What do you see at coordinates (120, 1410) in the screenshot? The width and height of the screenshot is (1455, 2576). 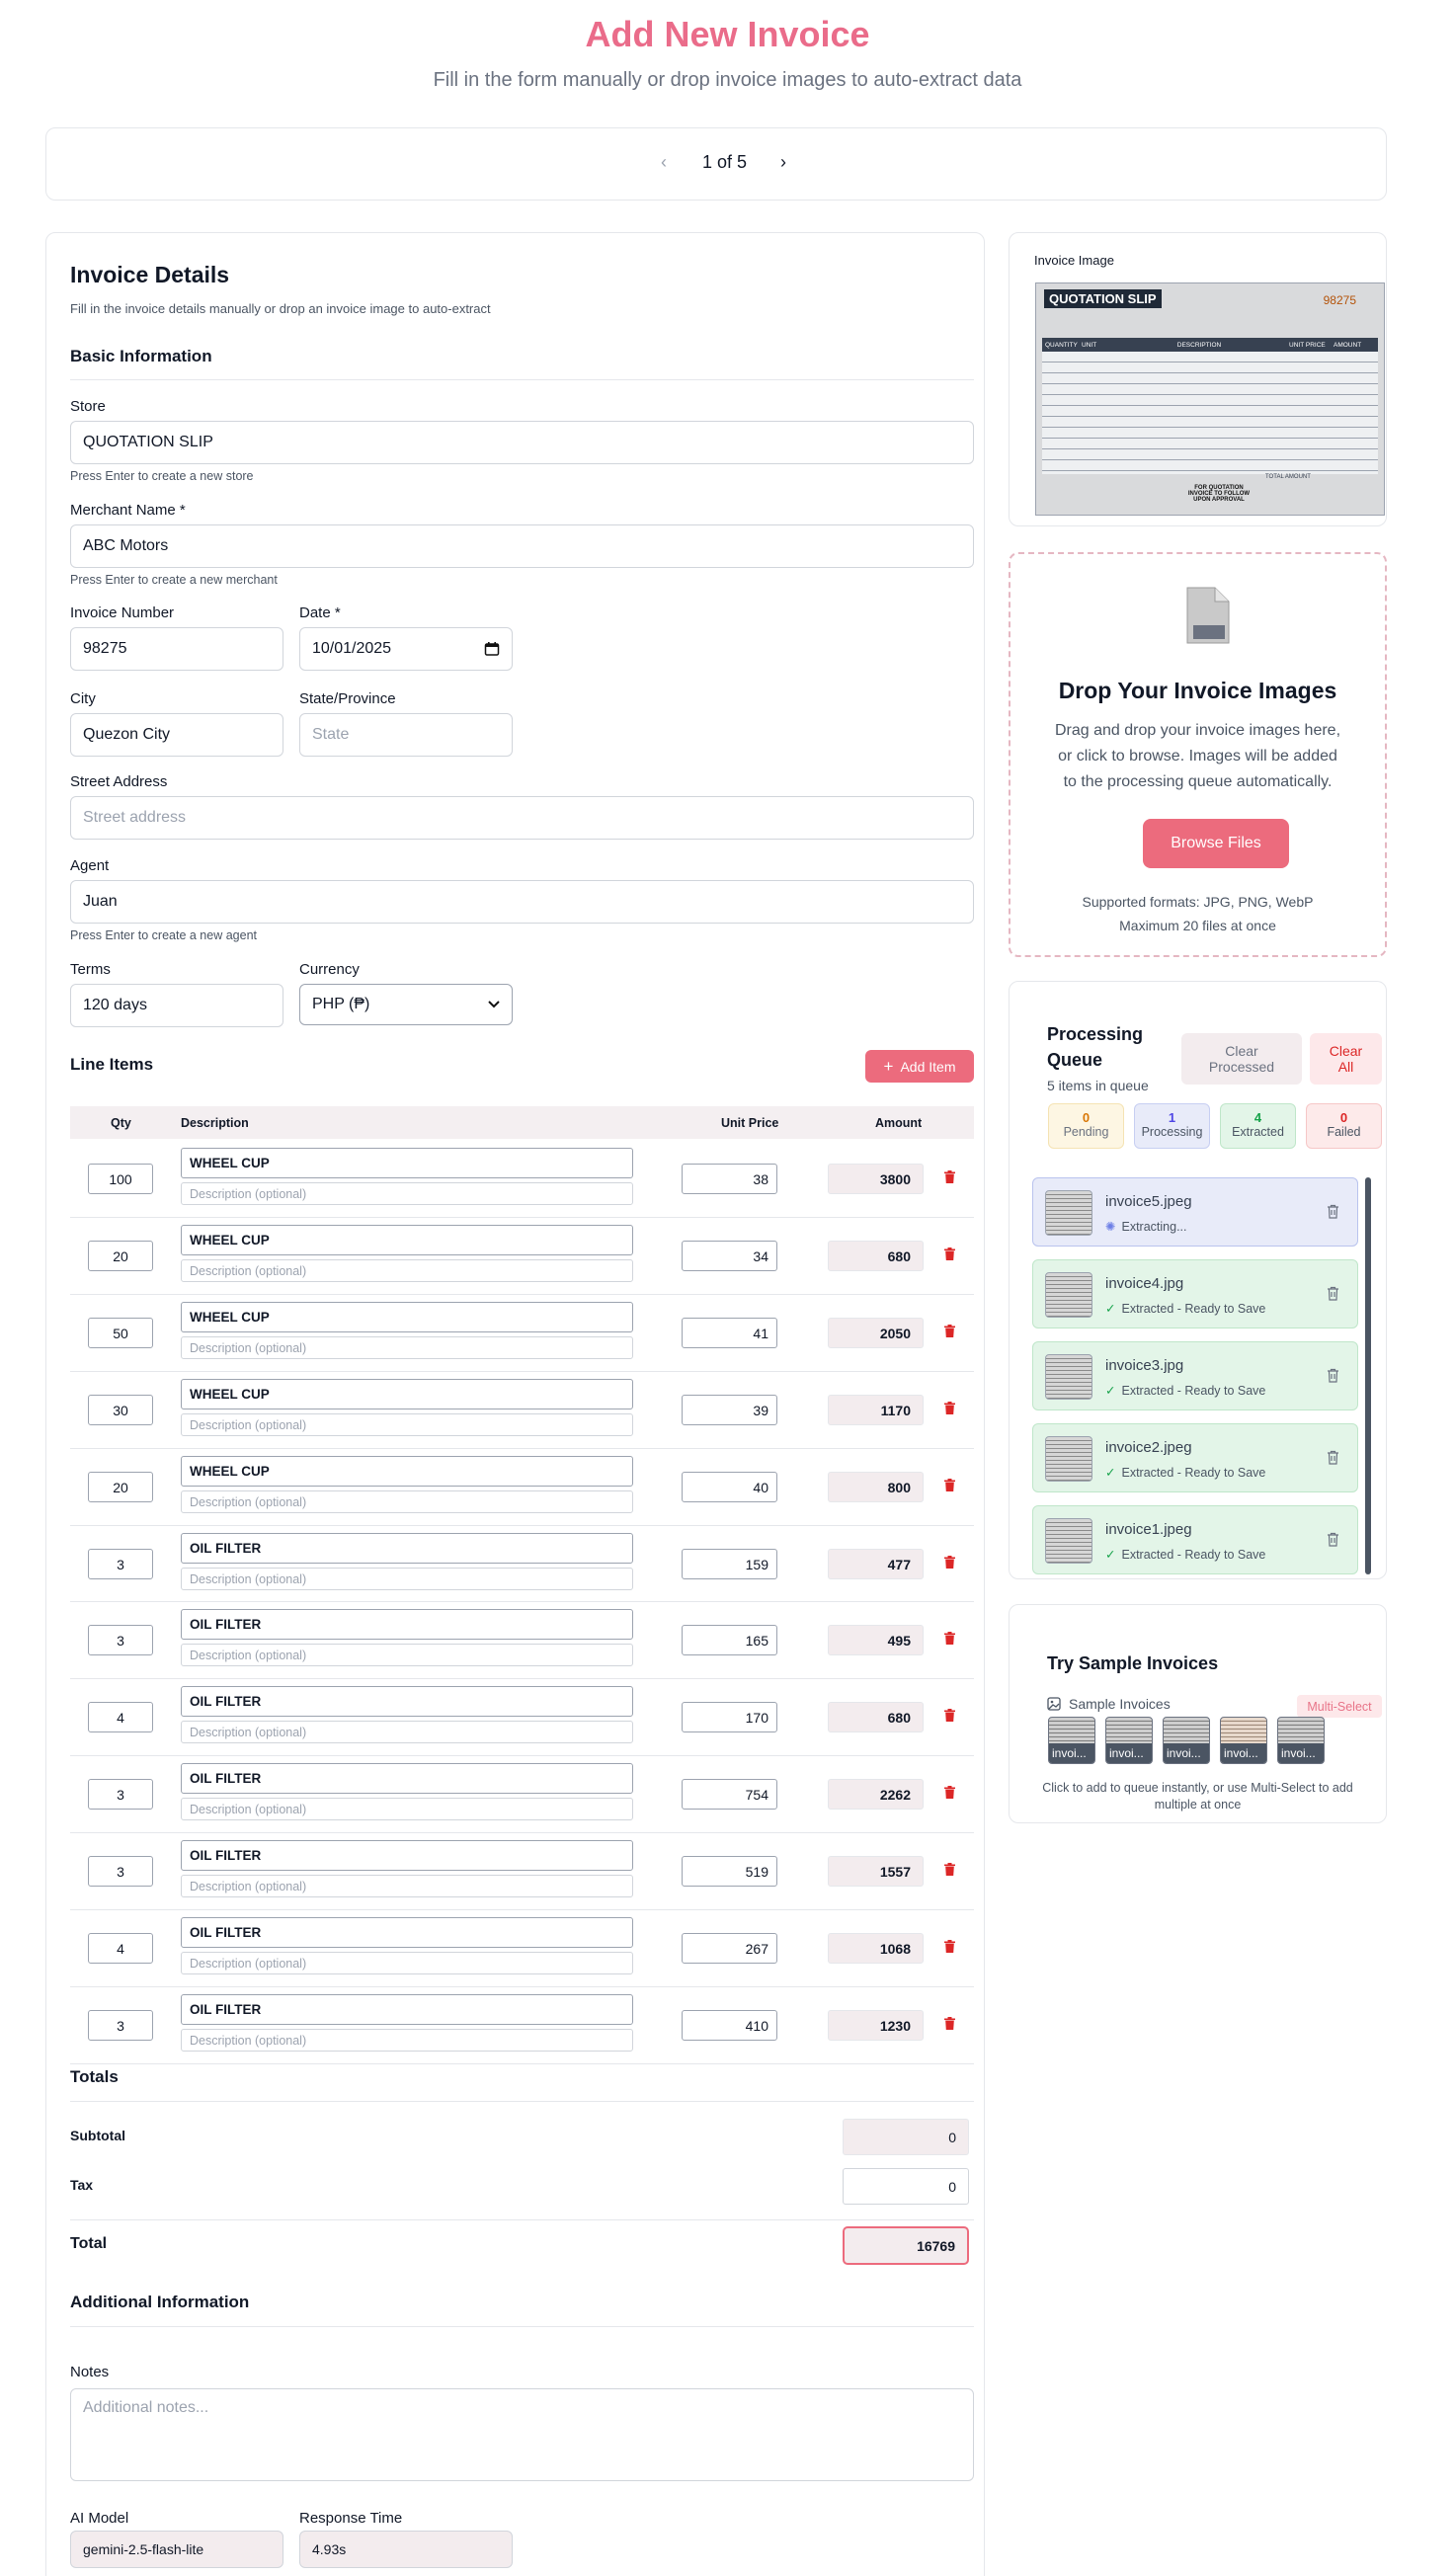 I see `qty-input: 30` at bounding box center [120, 1410].